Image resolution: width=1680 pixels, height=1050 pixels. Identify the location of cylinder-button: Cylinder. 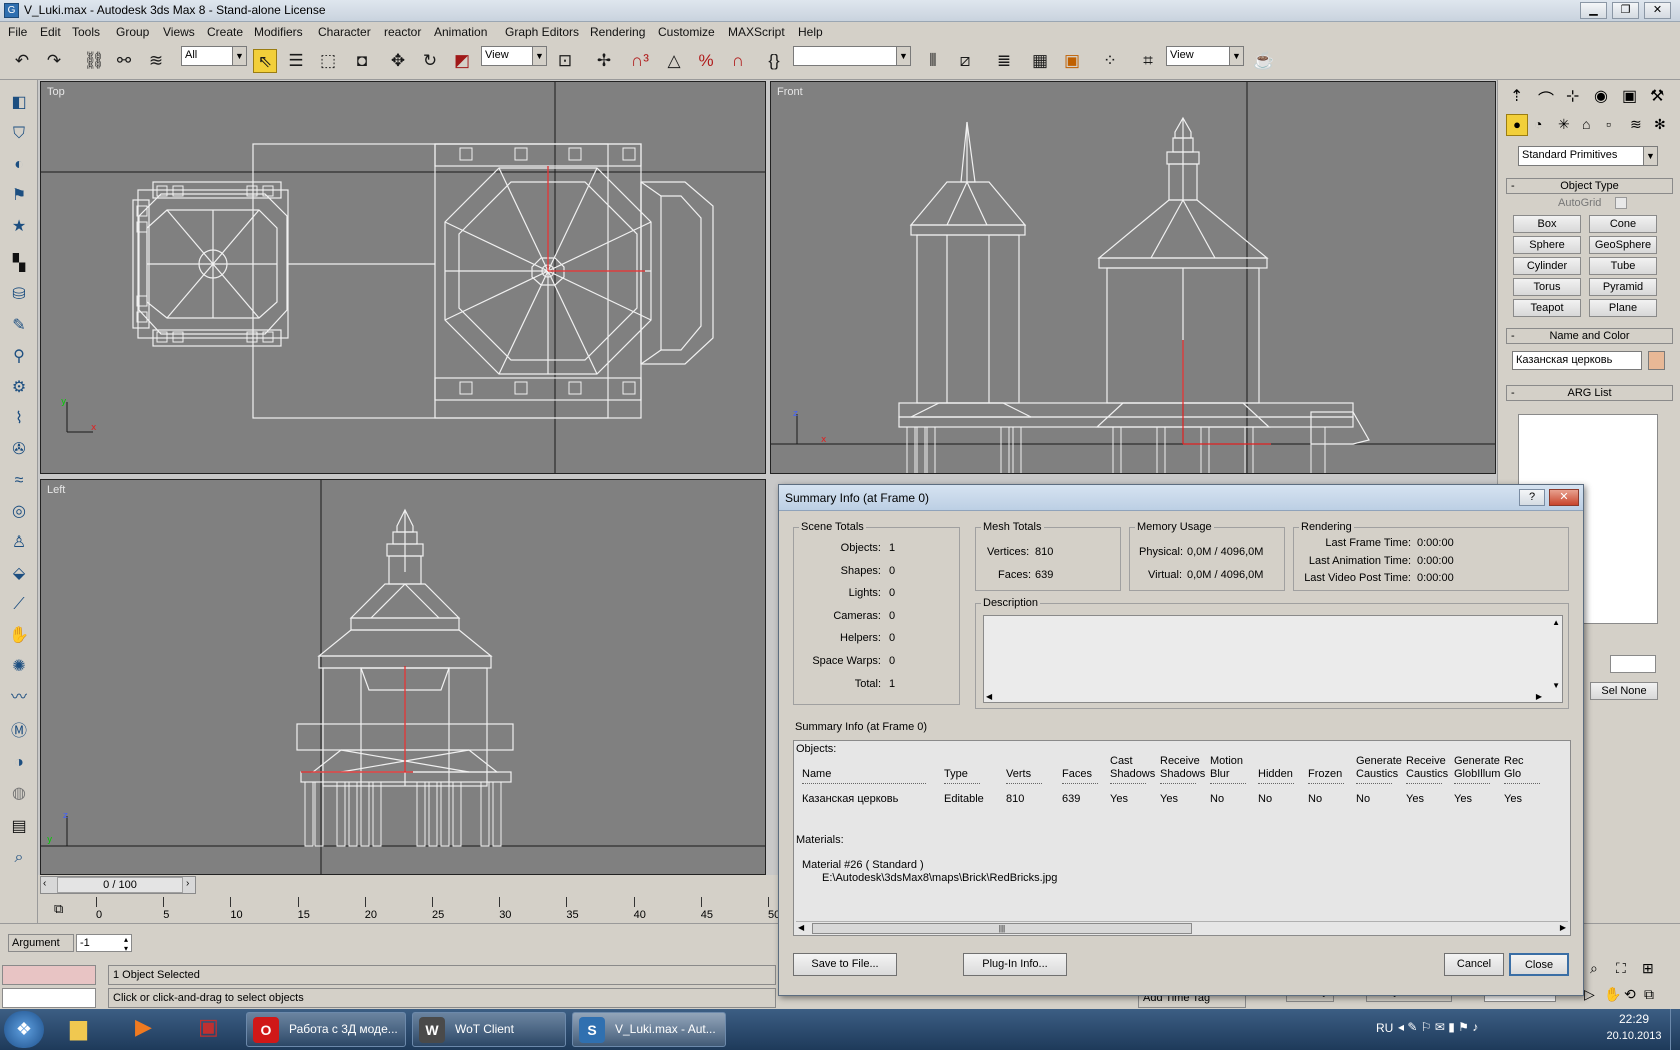
(1547, 266).